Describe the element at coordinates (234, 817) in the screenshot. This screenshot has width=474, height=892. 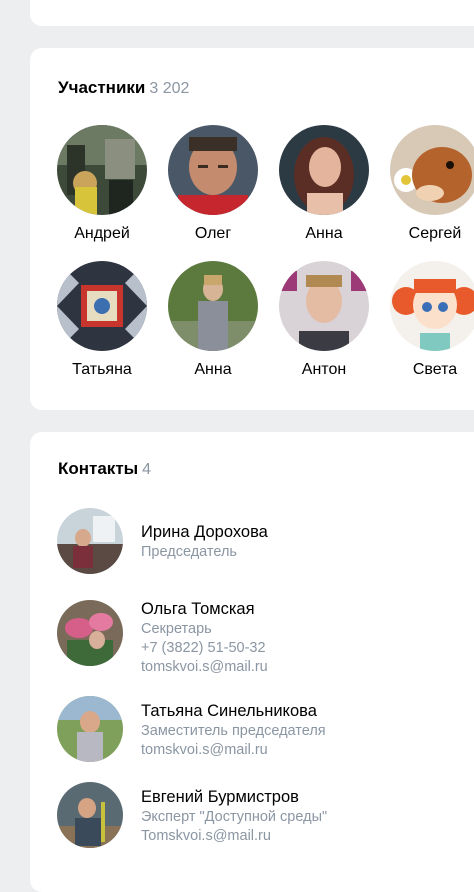
I see `contact-role: Эксперт "Доступной среды"` at that location.